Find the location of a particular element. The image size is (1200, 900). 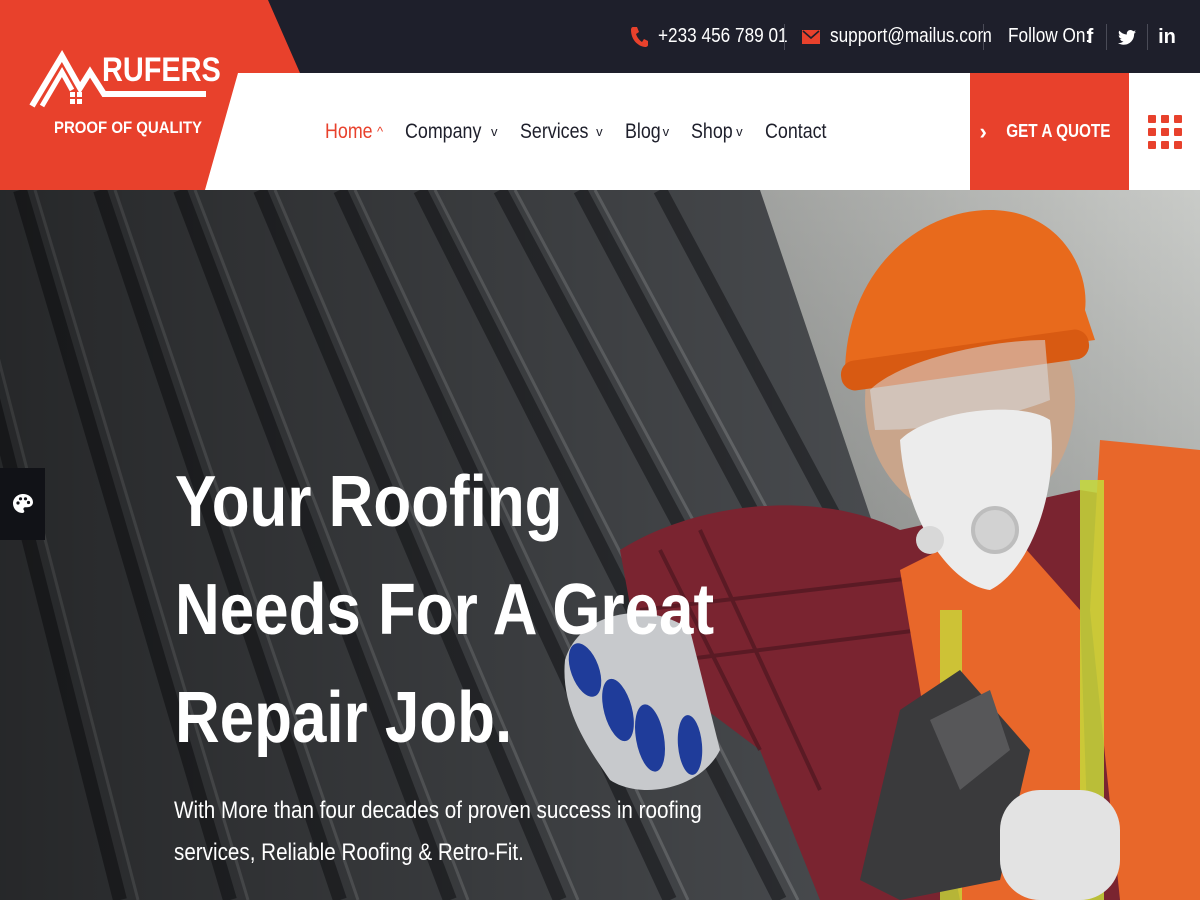

site-logo: RUFERS PROOF OF QUALITY is located at coordinates (128, 100).